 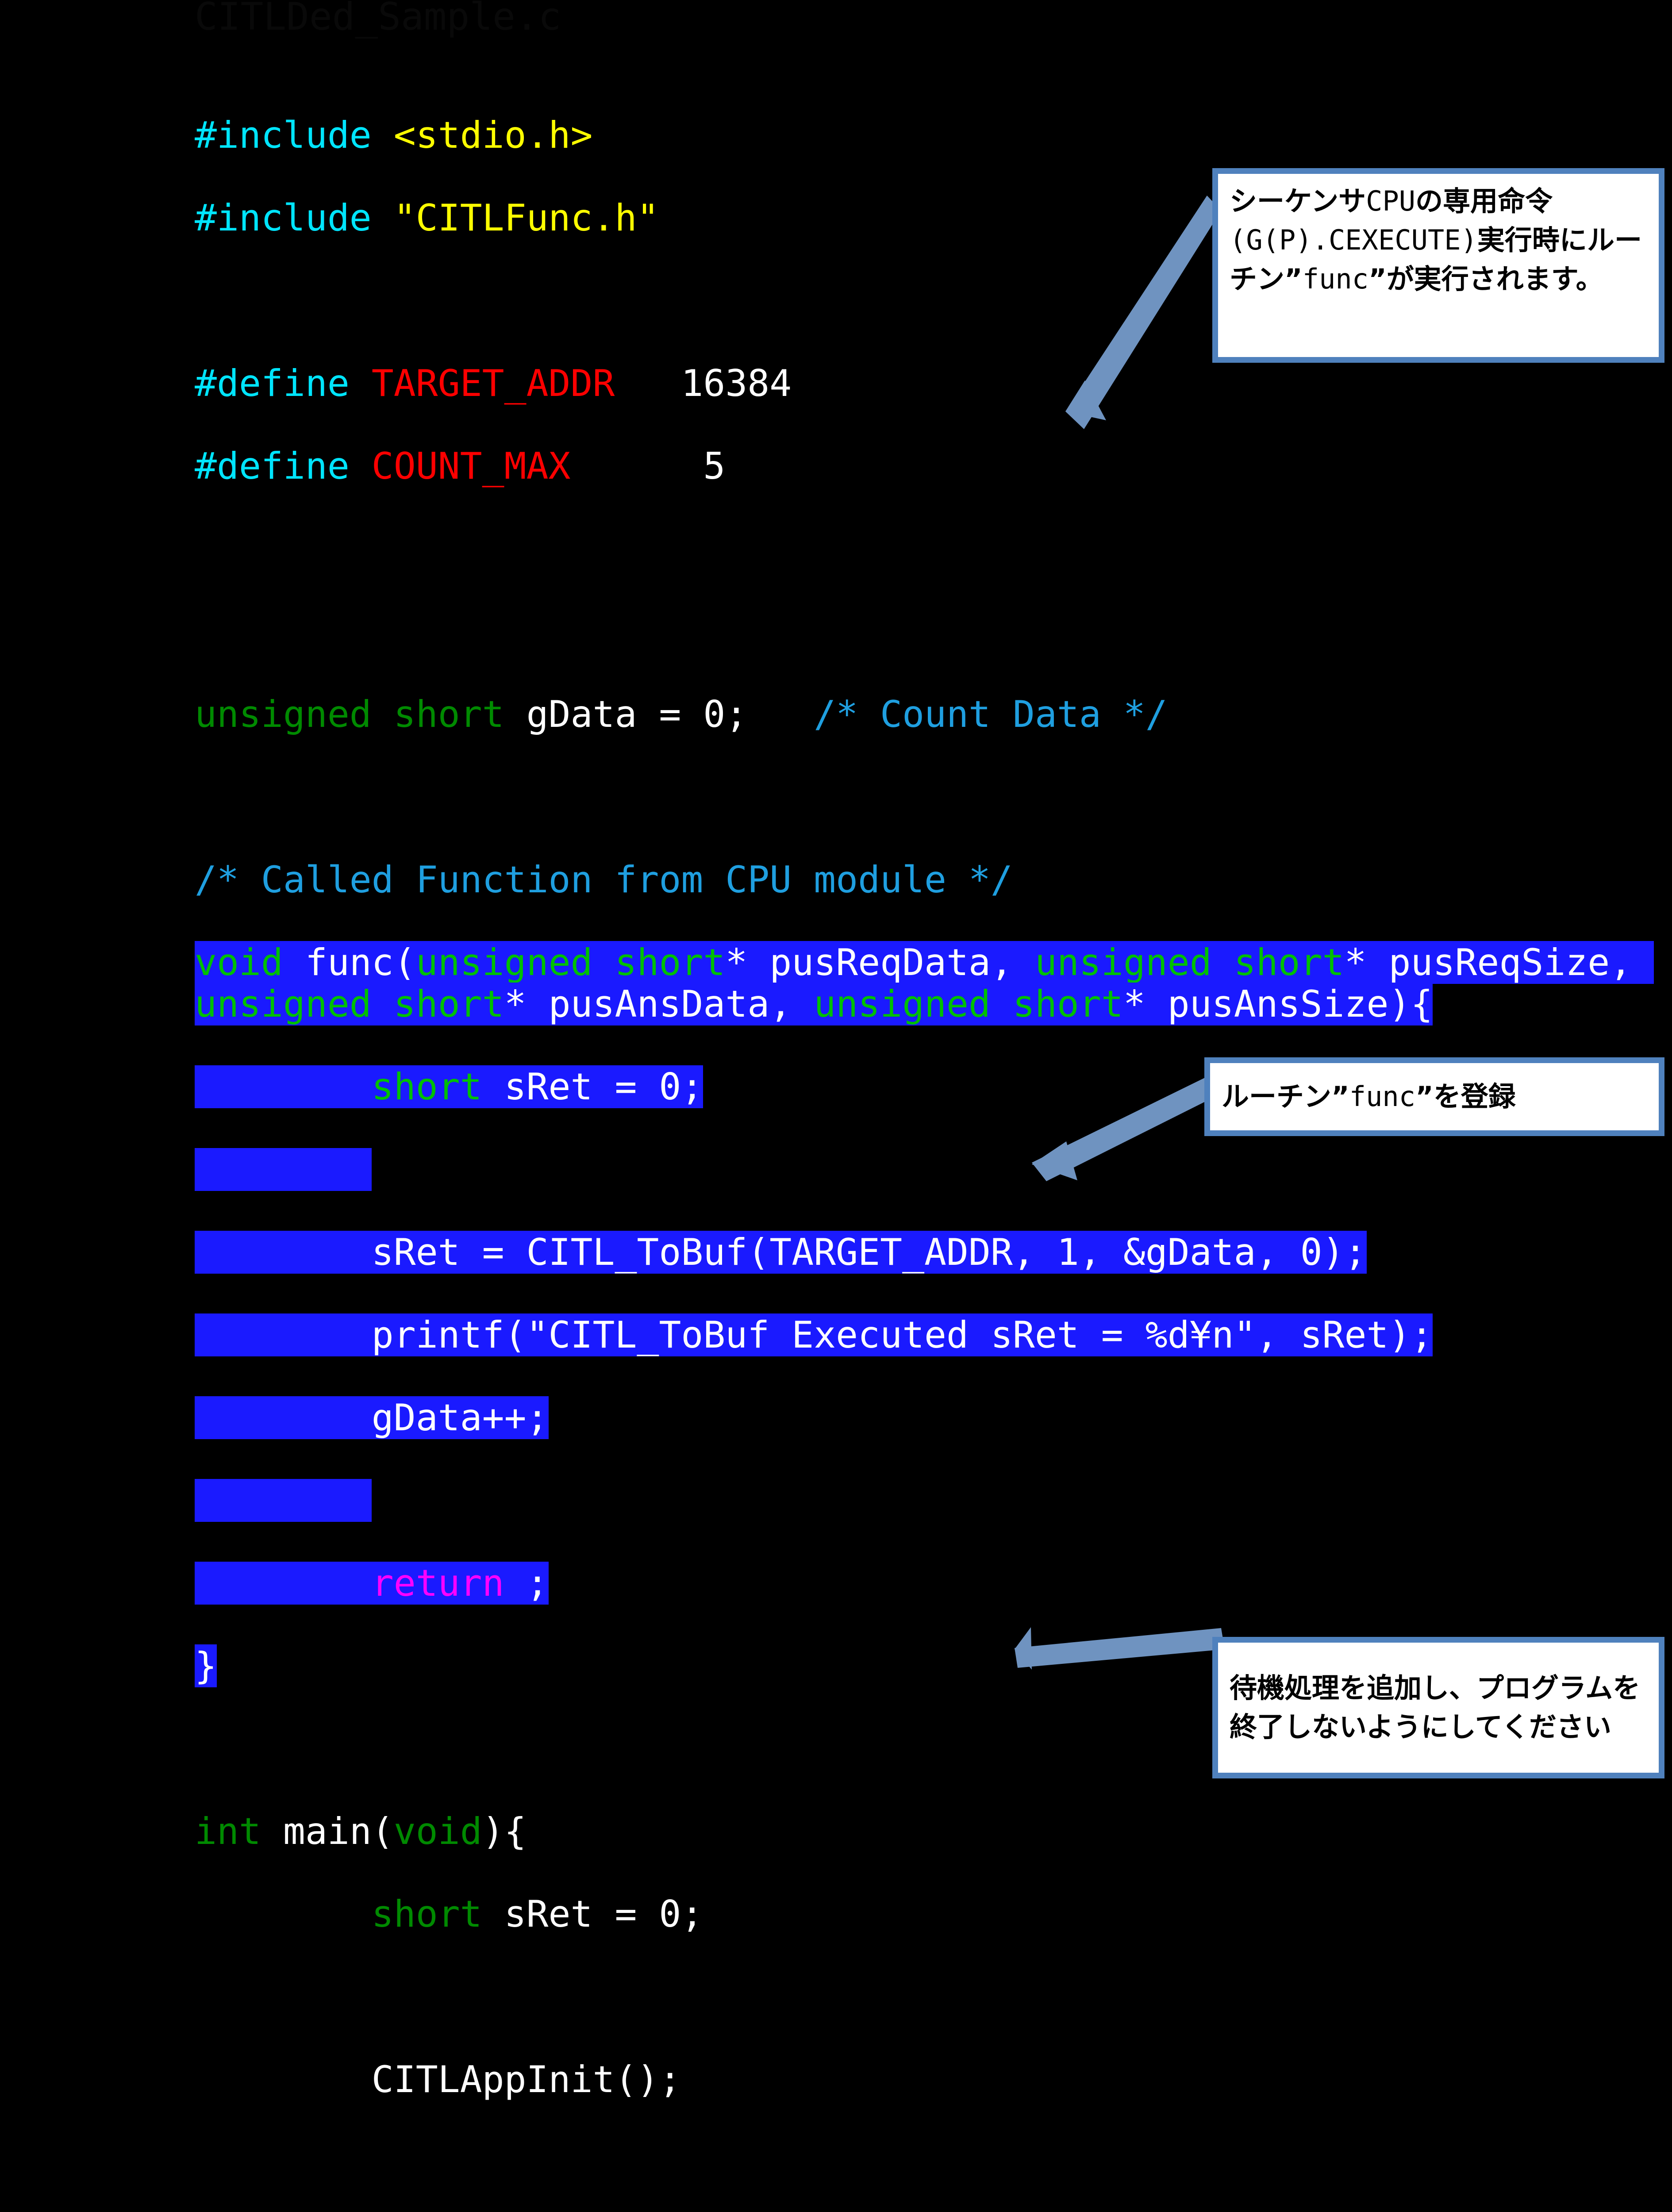 What do you see at coordinates (448, 1004) in the screenshot?
I see `kw-short-4: short` at bounding box center [448, 1004].